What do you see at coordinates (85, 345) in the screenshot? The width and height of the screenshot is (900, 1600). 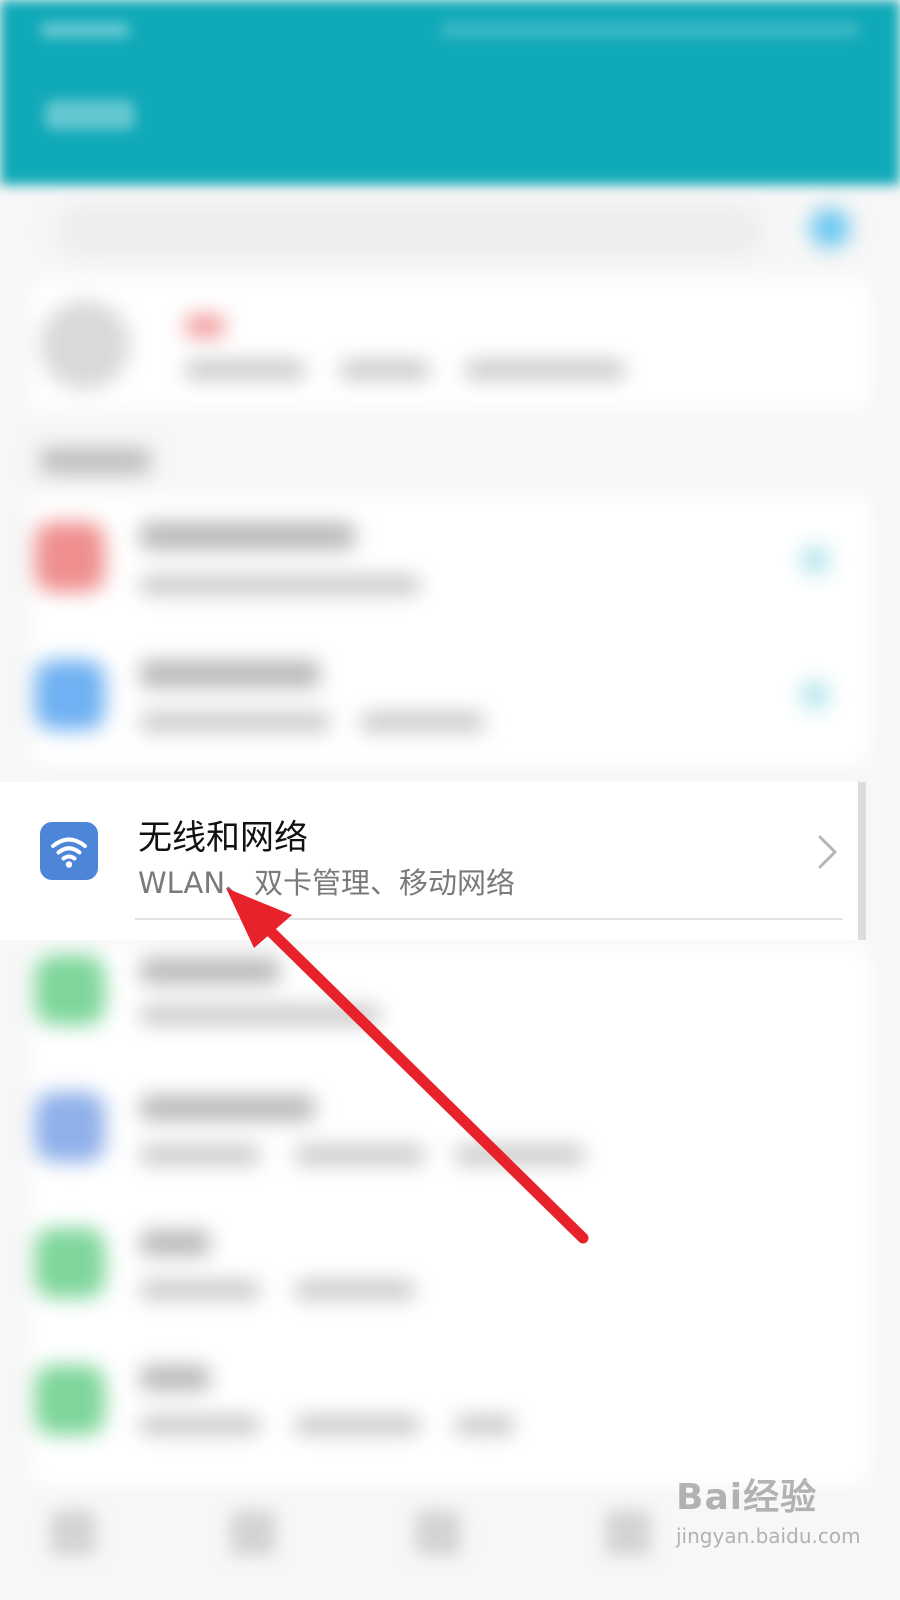 I see `avatar` at bounding box center [85, 345].